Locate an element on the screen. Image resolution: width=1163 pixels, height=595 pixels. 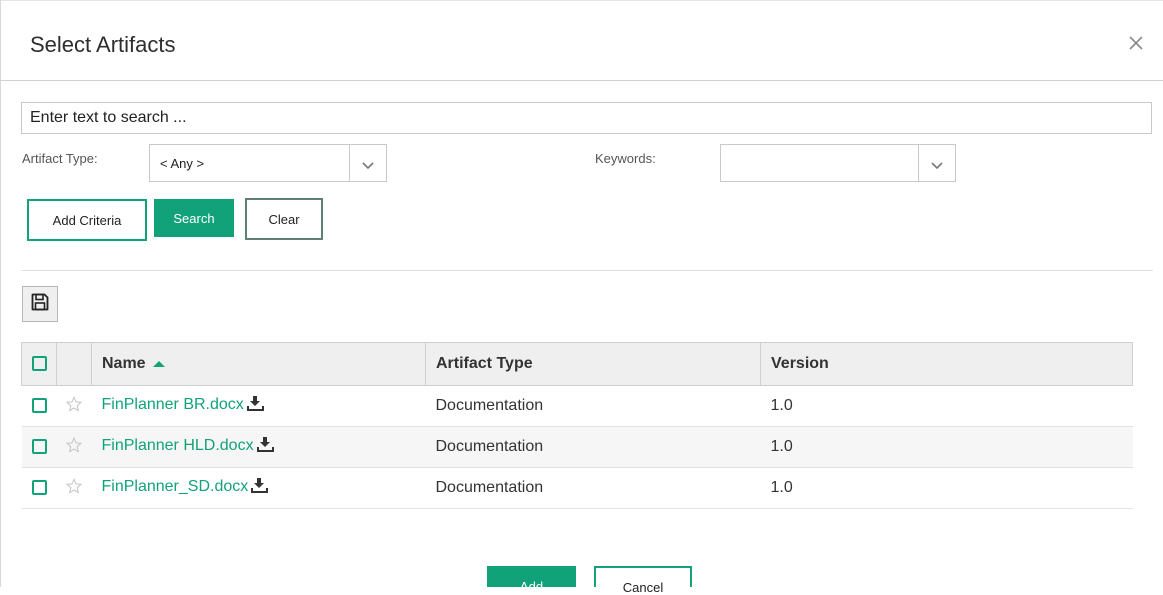
name-cell: FinPlanner HLD.docx is located at coordinates (258, 447).